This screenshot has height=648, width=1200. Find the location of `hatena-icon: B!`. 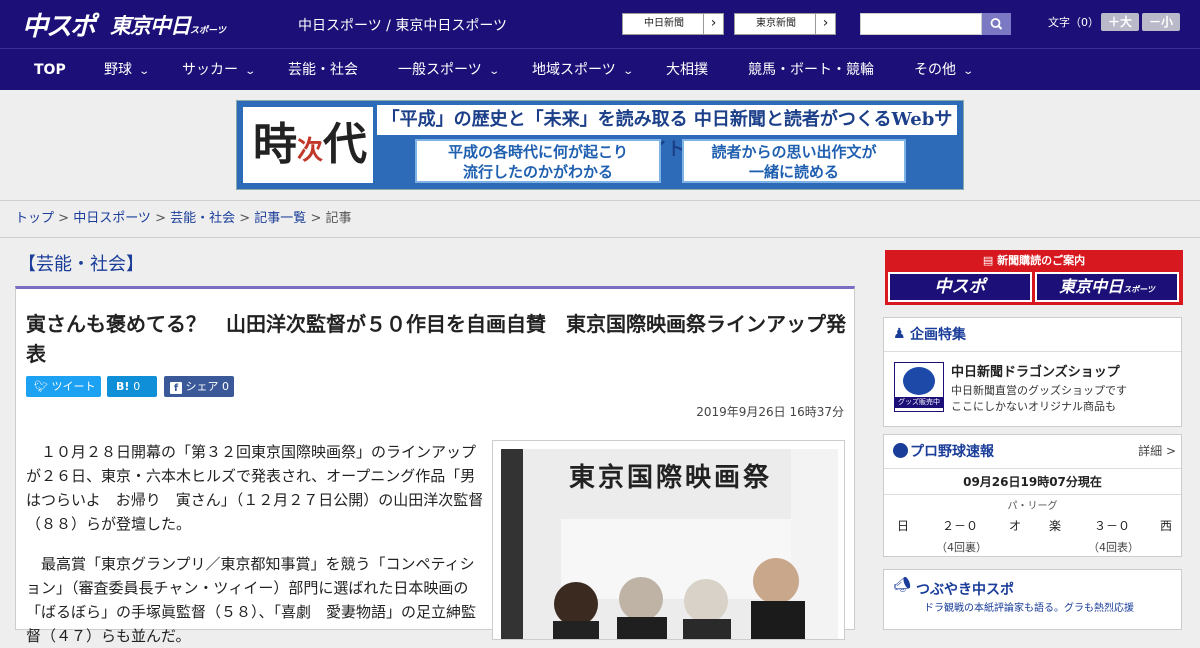

hatena-icon: B! is located at coordinates (123, 386).